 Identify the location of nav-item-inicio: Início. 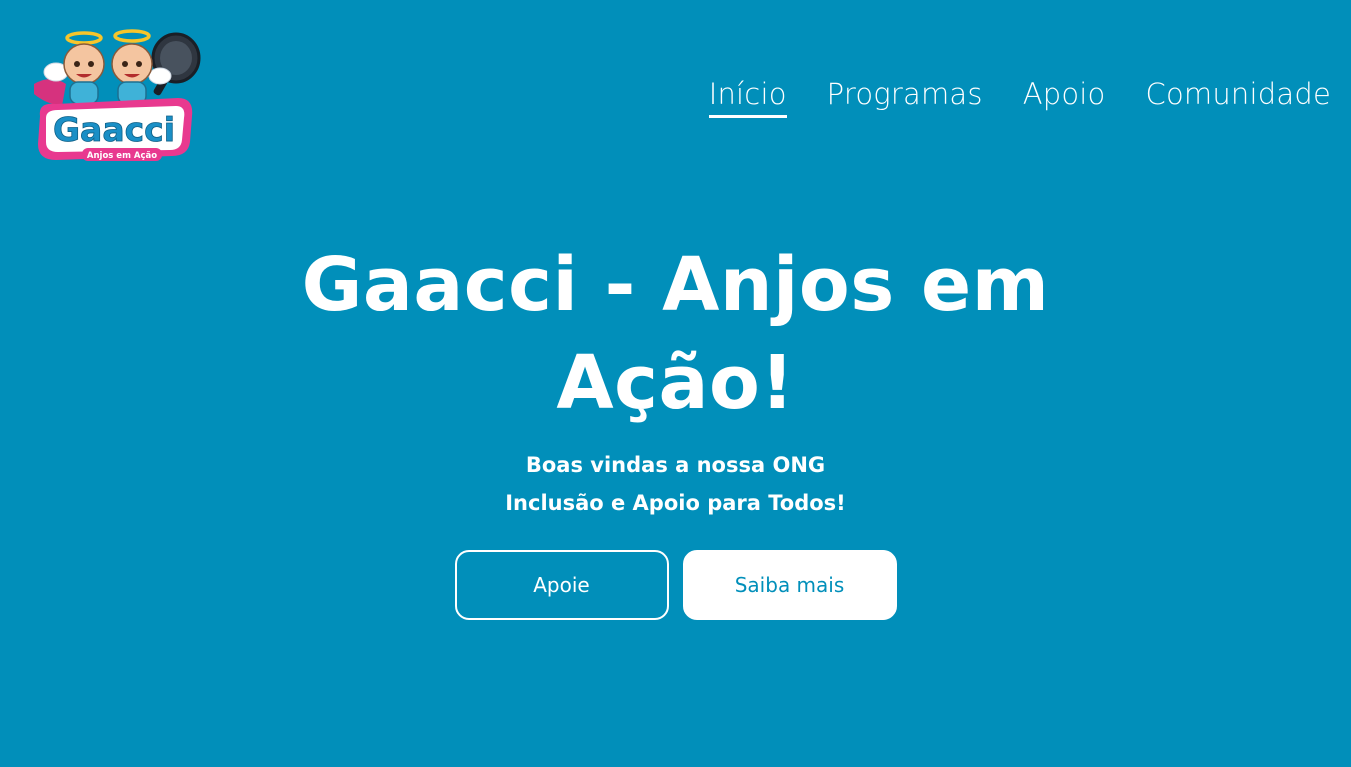
(747, 96).